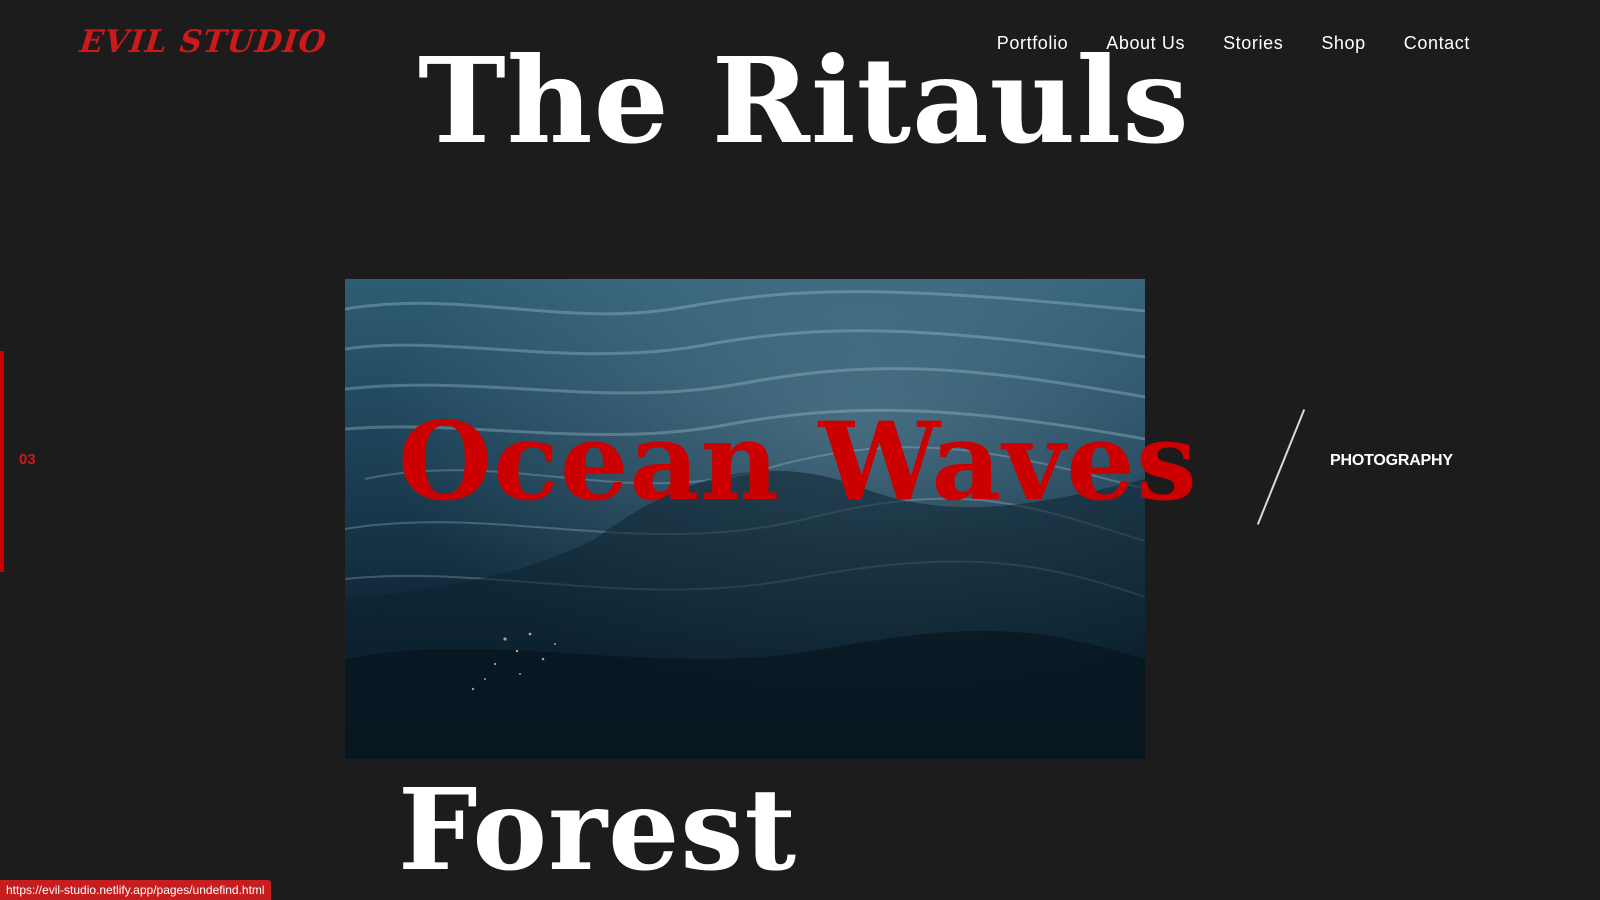 Image resolution: width=1600 pixels, height=900 pixels. What do you see at coordinates (1253, 43) in the screenshot?
I see `nav-link-stories: Stories` at bounding box center [1253, 43].